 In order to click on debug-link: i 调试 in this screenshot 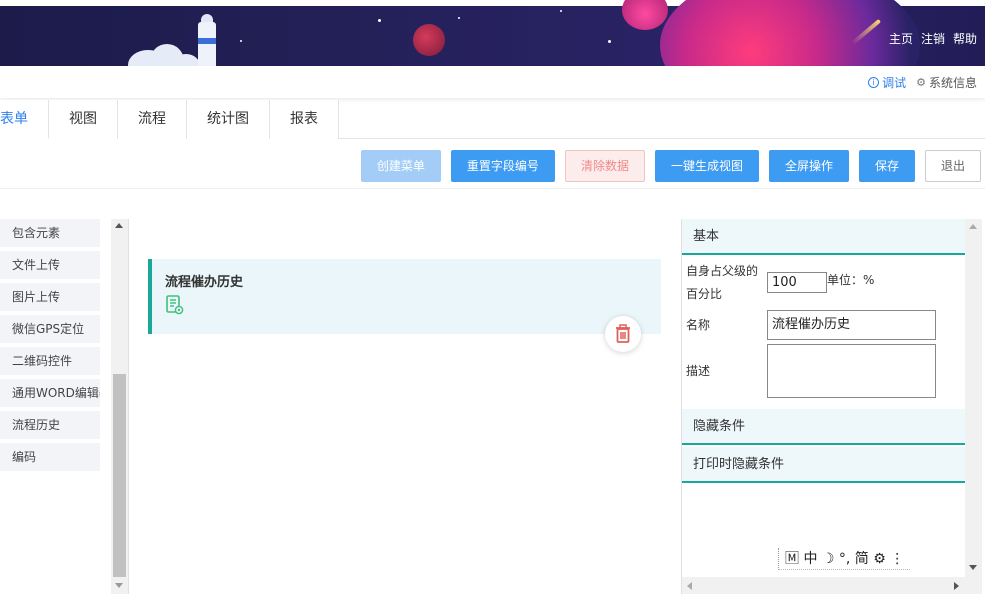, I will do `click(887, 82)`.